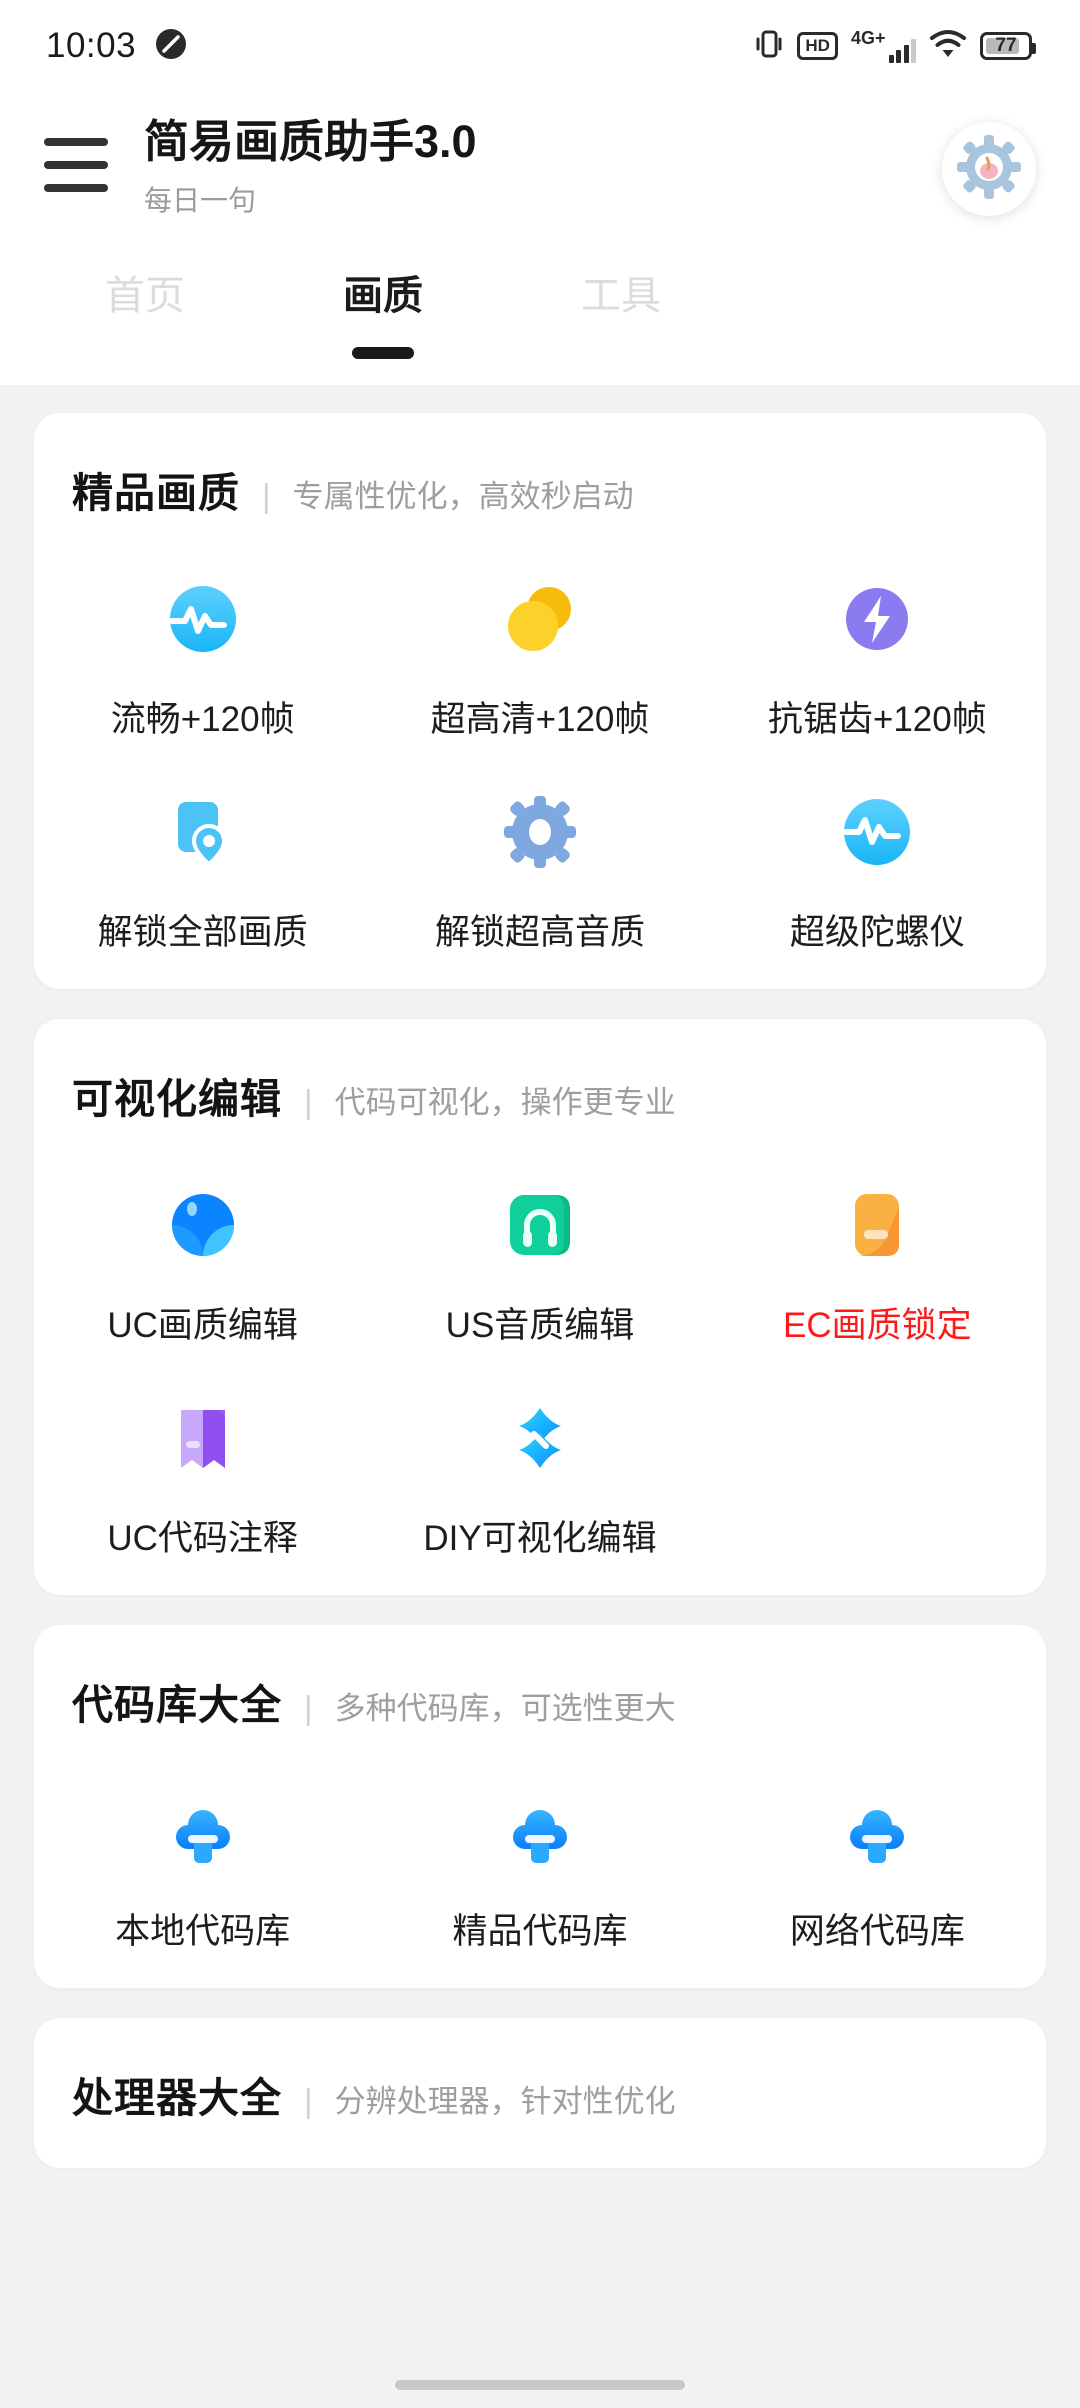  I want to click on card-title: 代码库大全, so click(177, 1704).